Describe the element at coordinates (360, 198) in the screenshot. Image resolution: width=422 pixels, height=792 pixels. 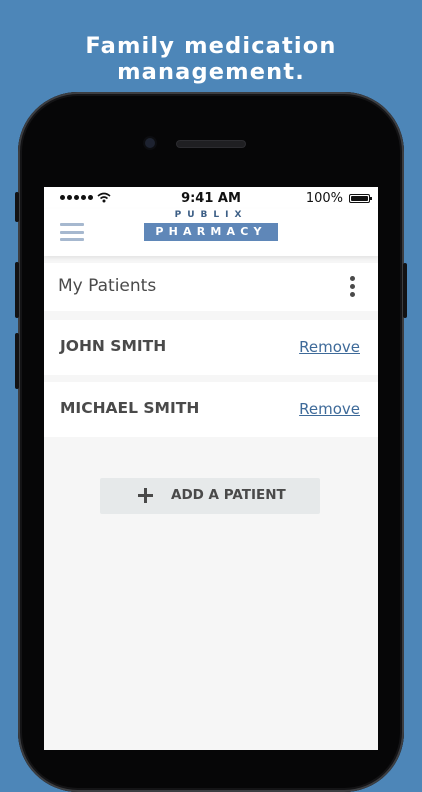
I see `battery-icon` at that location.